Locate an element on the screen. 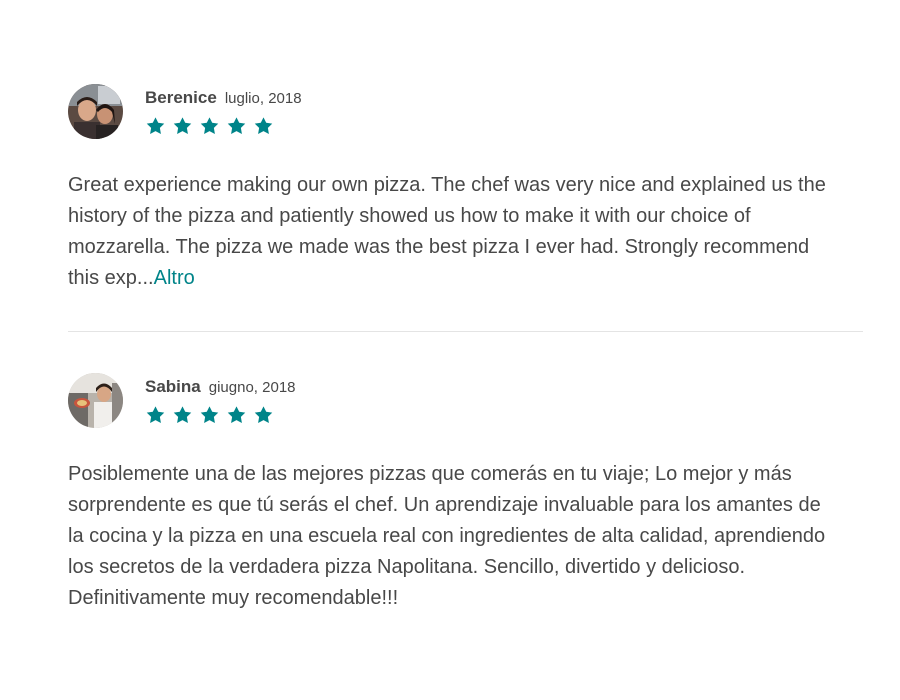 This screenshot has height=700, width=900. review-header: Sabina giugno, 2018 is located at coordinates (465, 401).